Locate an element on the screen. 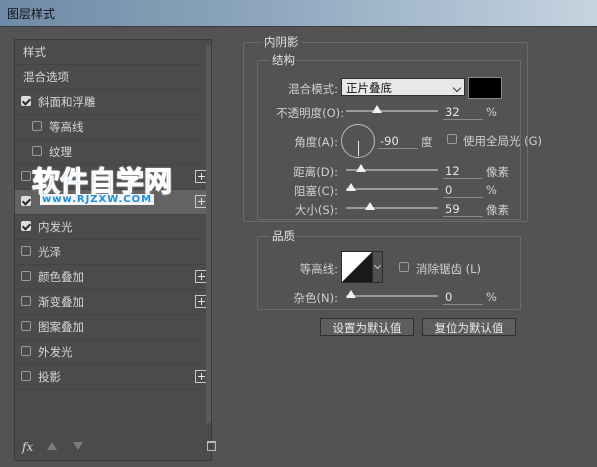 The width and height of the screenshot is (597, 467). size-label: 大小(S): is located at coordinates (316, 210).